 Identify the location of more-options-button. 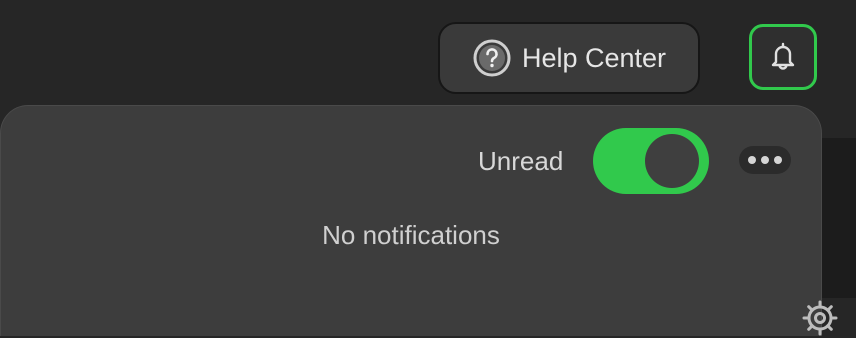
(765, 160).